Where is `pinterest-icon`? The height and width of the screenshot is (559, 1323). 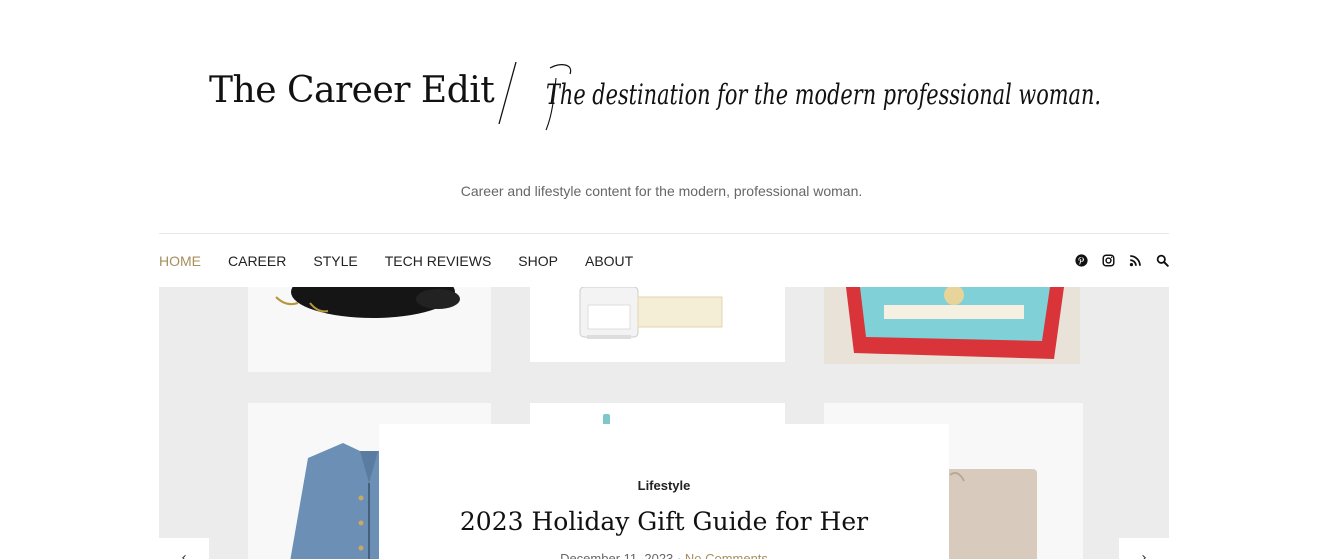 pinterest-icon is located at coordinates (1081, 261).